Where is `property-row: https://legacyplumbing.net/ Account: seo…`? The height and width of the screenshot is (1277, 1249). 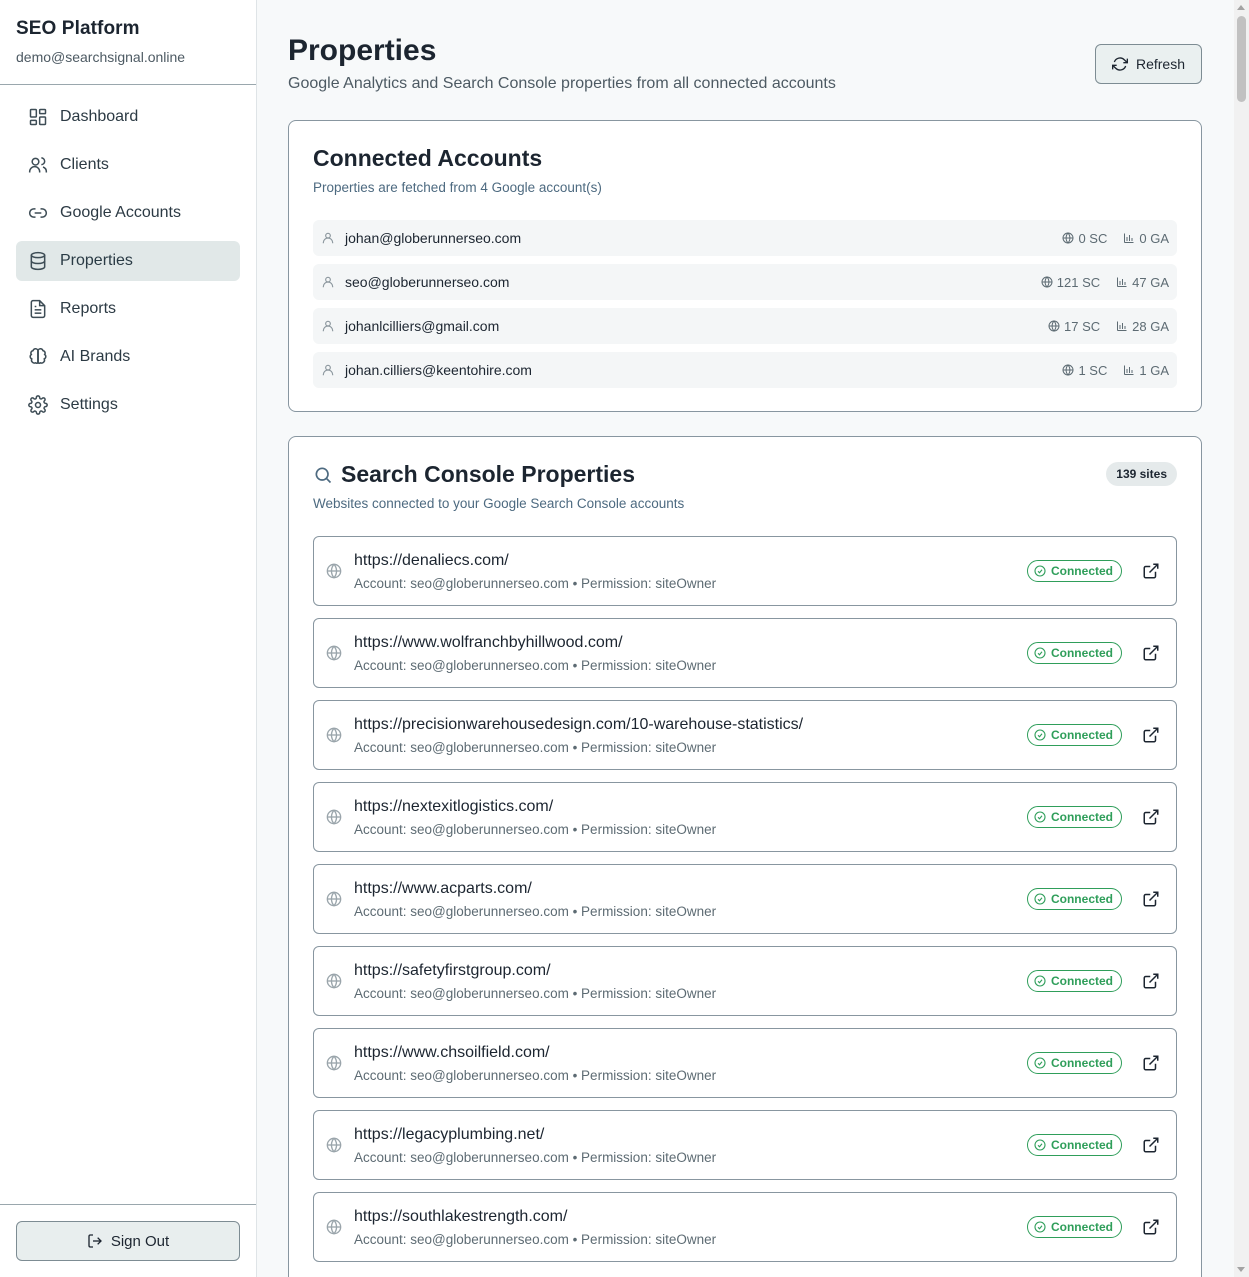
property-row: https://legacyplumbing.net/ Account: seo… is located at coordinates (745, 1145).